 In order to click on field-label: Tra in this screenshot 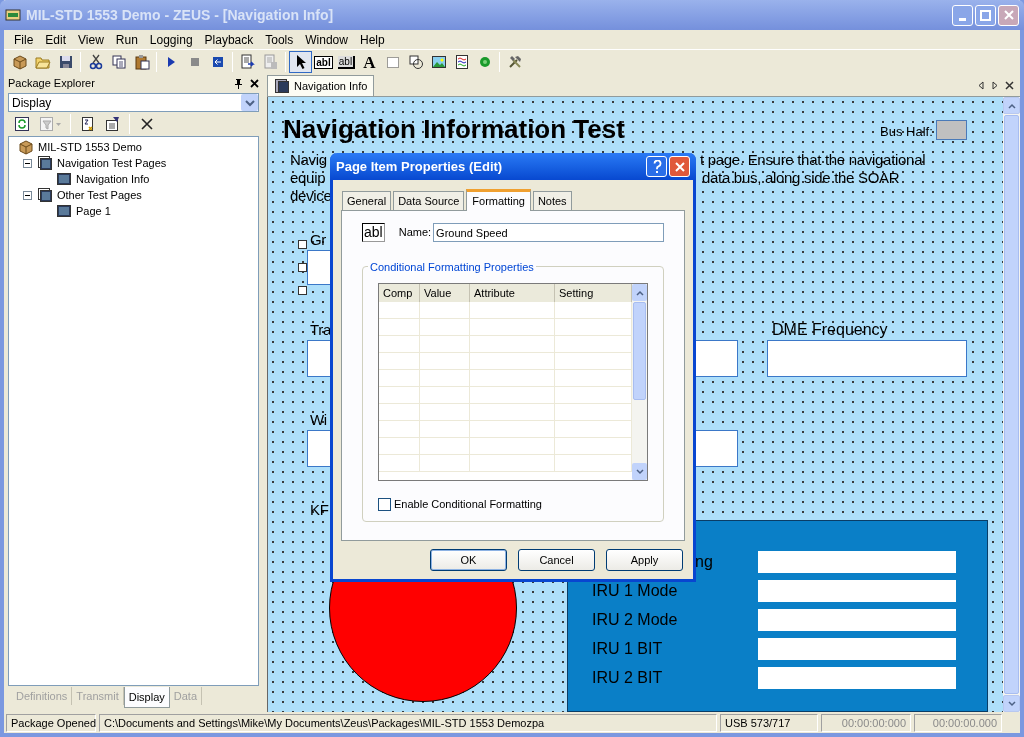, I will do `click(321, 330)`.